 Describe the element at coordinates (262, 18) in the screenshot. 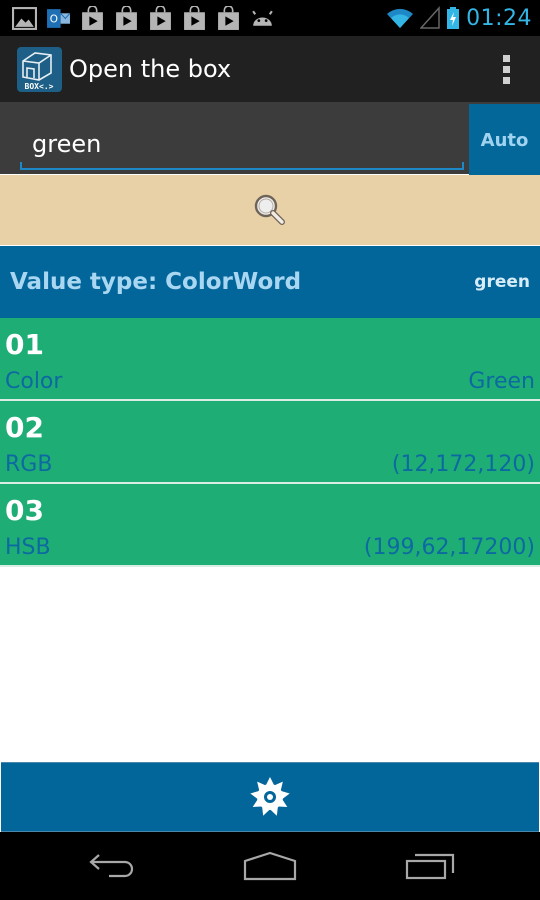

I see `android-icon` at that location.